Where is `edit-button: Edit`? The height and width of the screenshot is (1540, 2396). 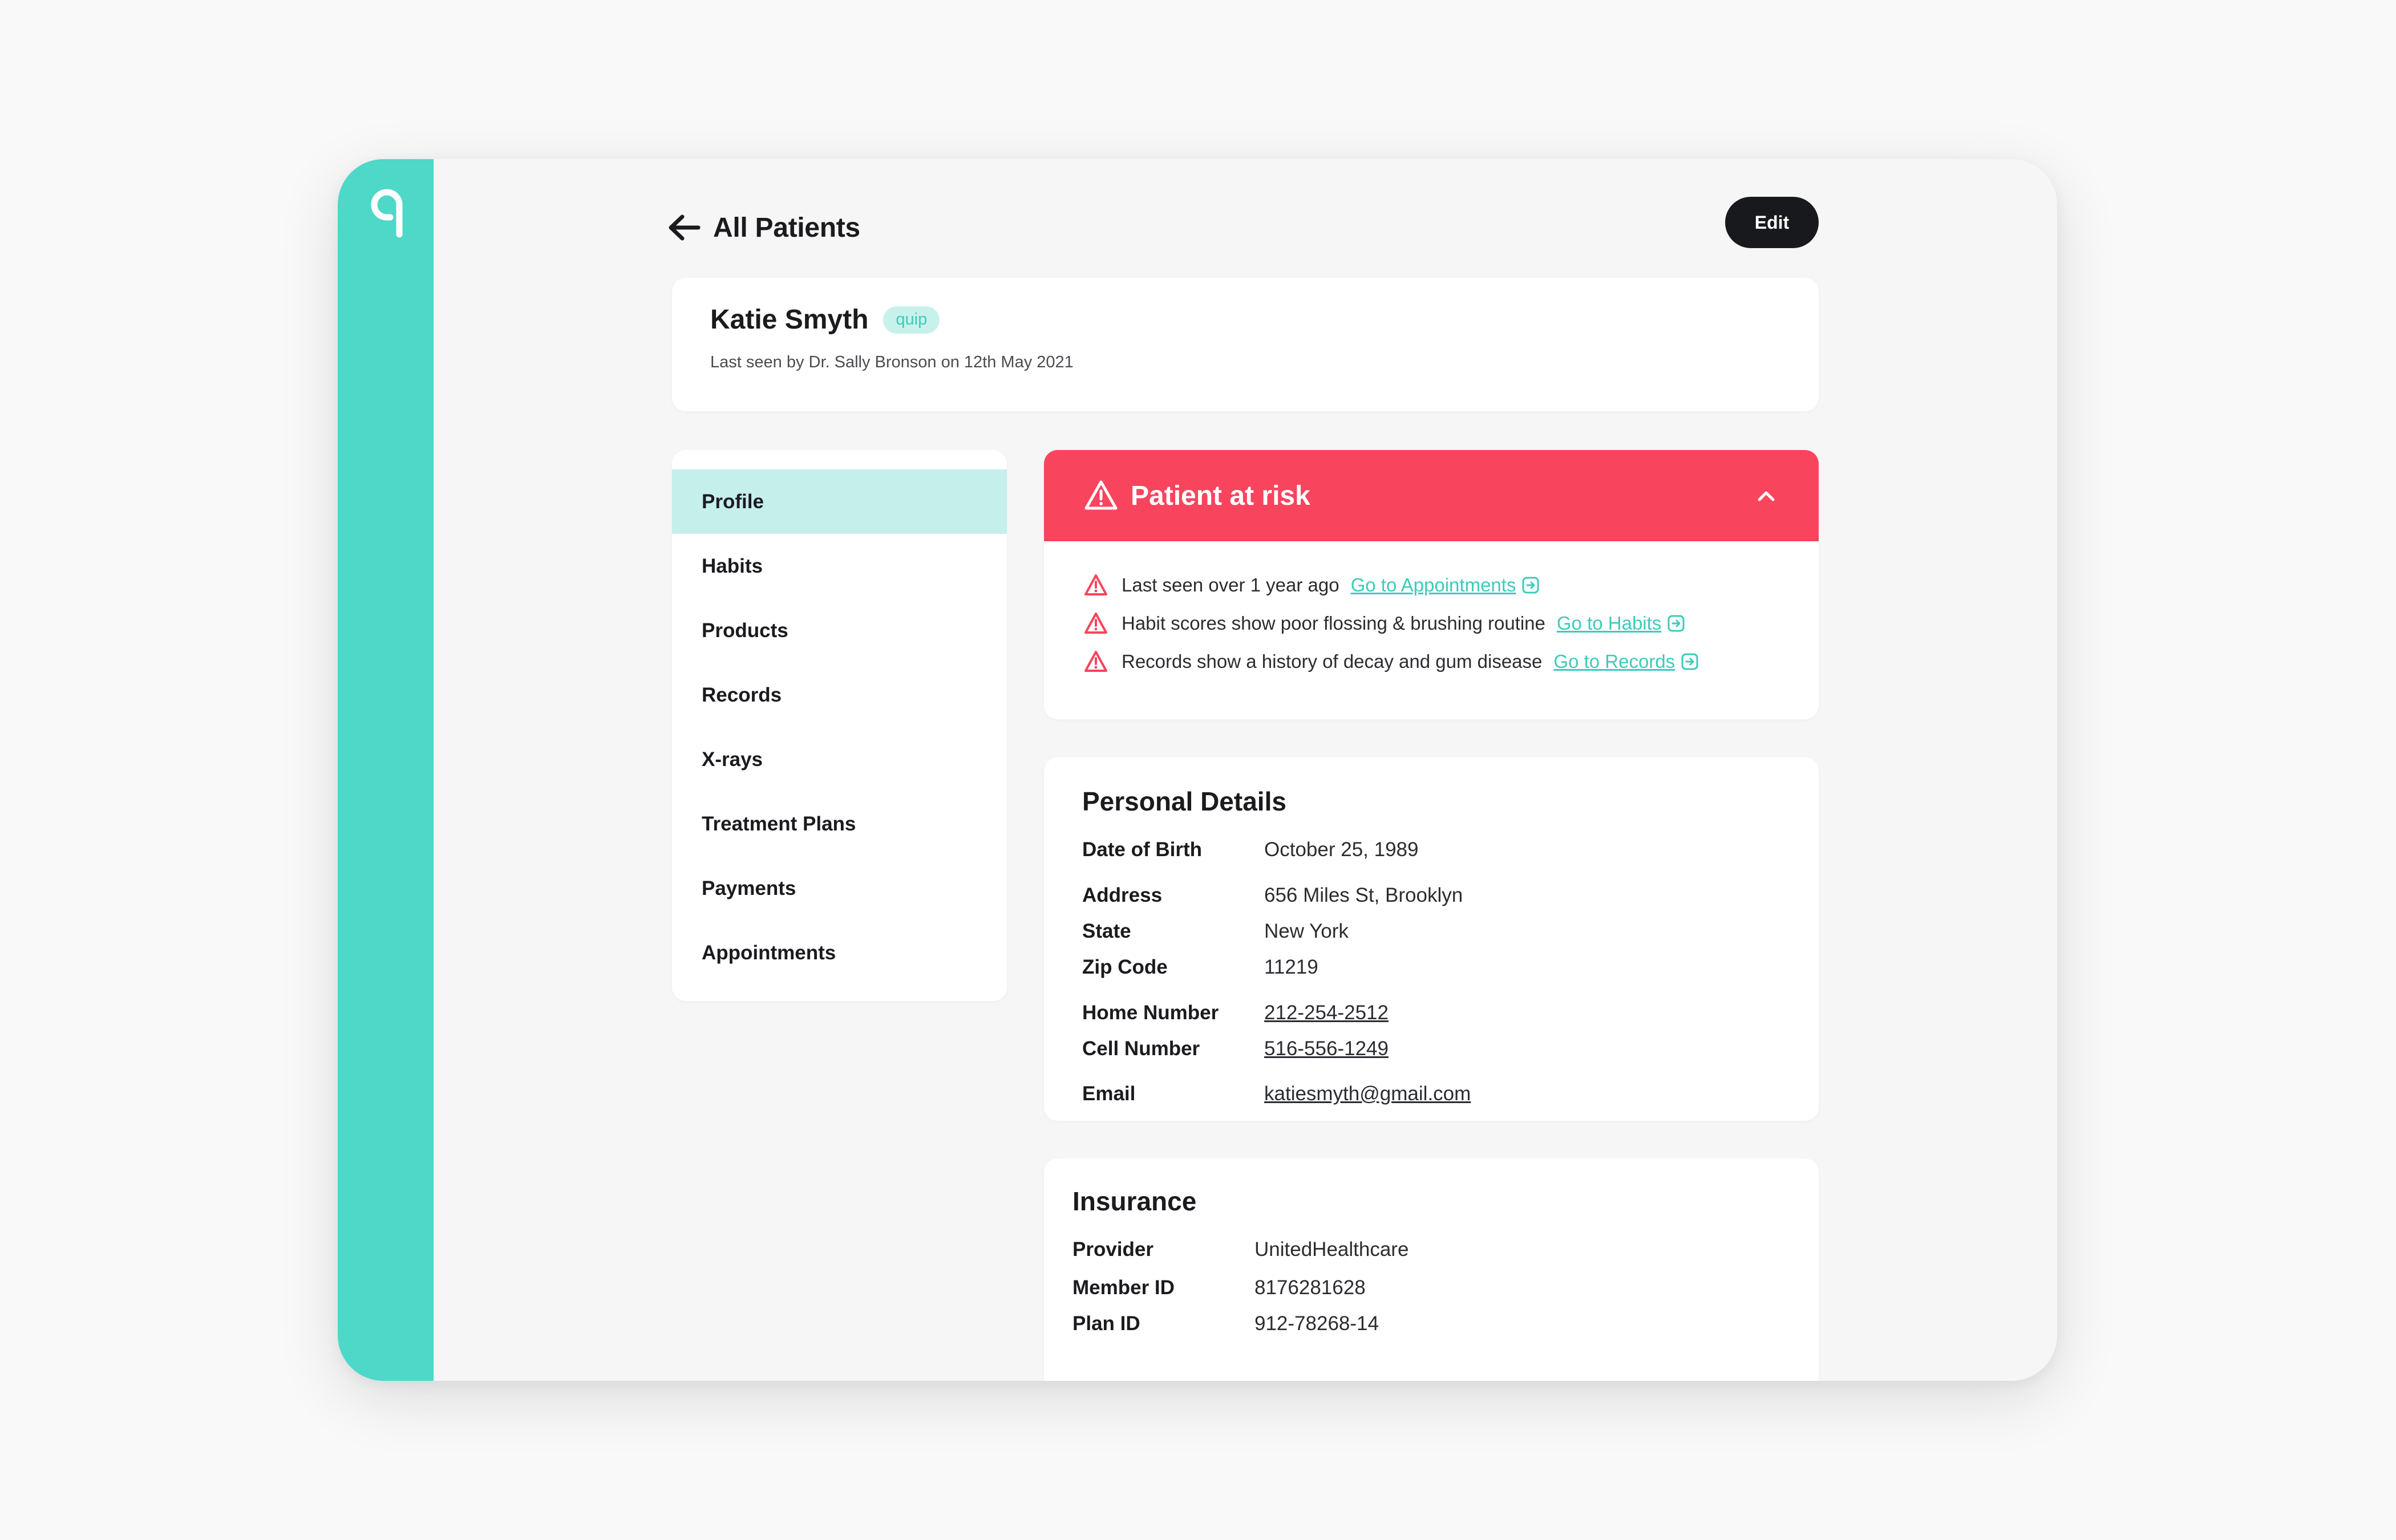 edit-button: Edit is located at coordinates (1772, 223).